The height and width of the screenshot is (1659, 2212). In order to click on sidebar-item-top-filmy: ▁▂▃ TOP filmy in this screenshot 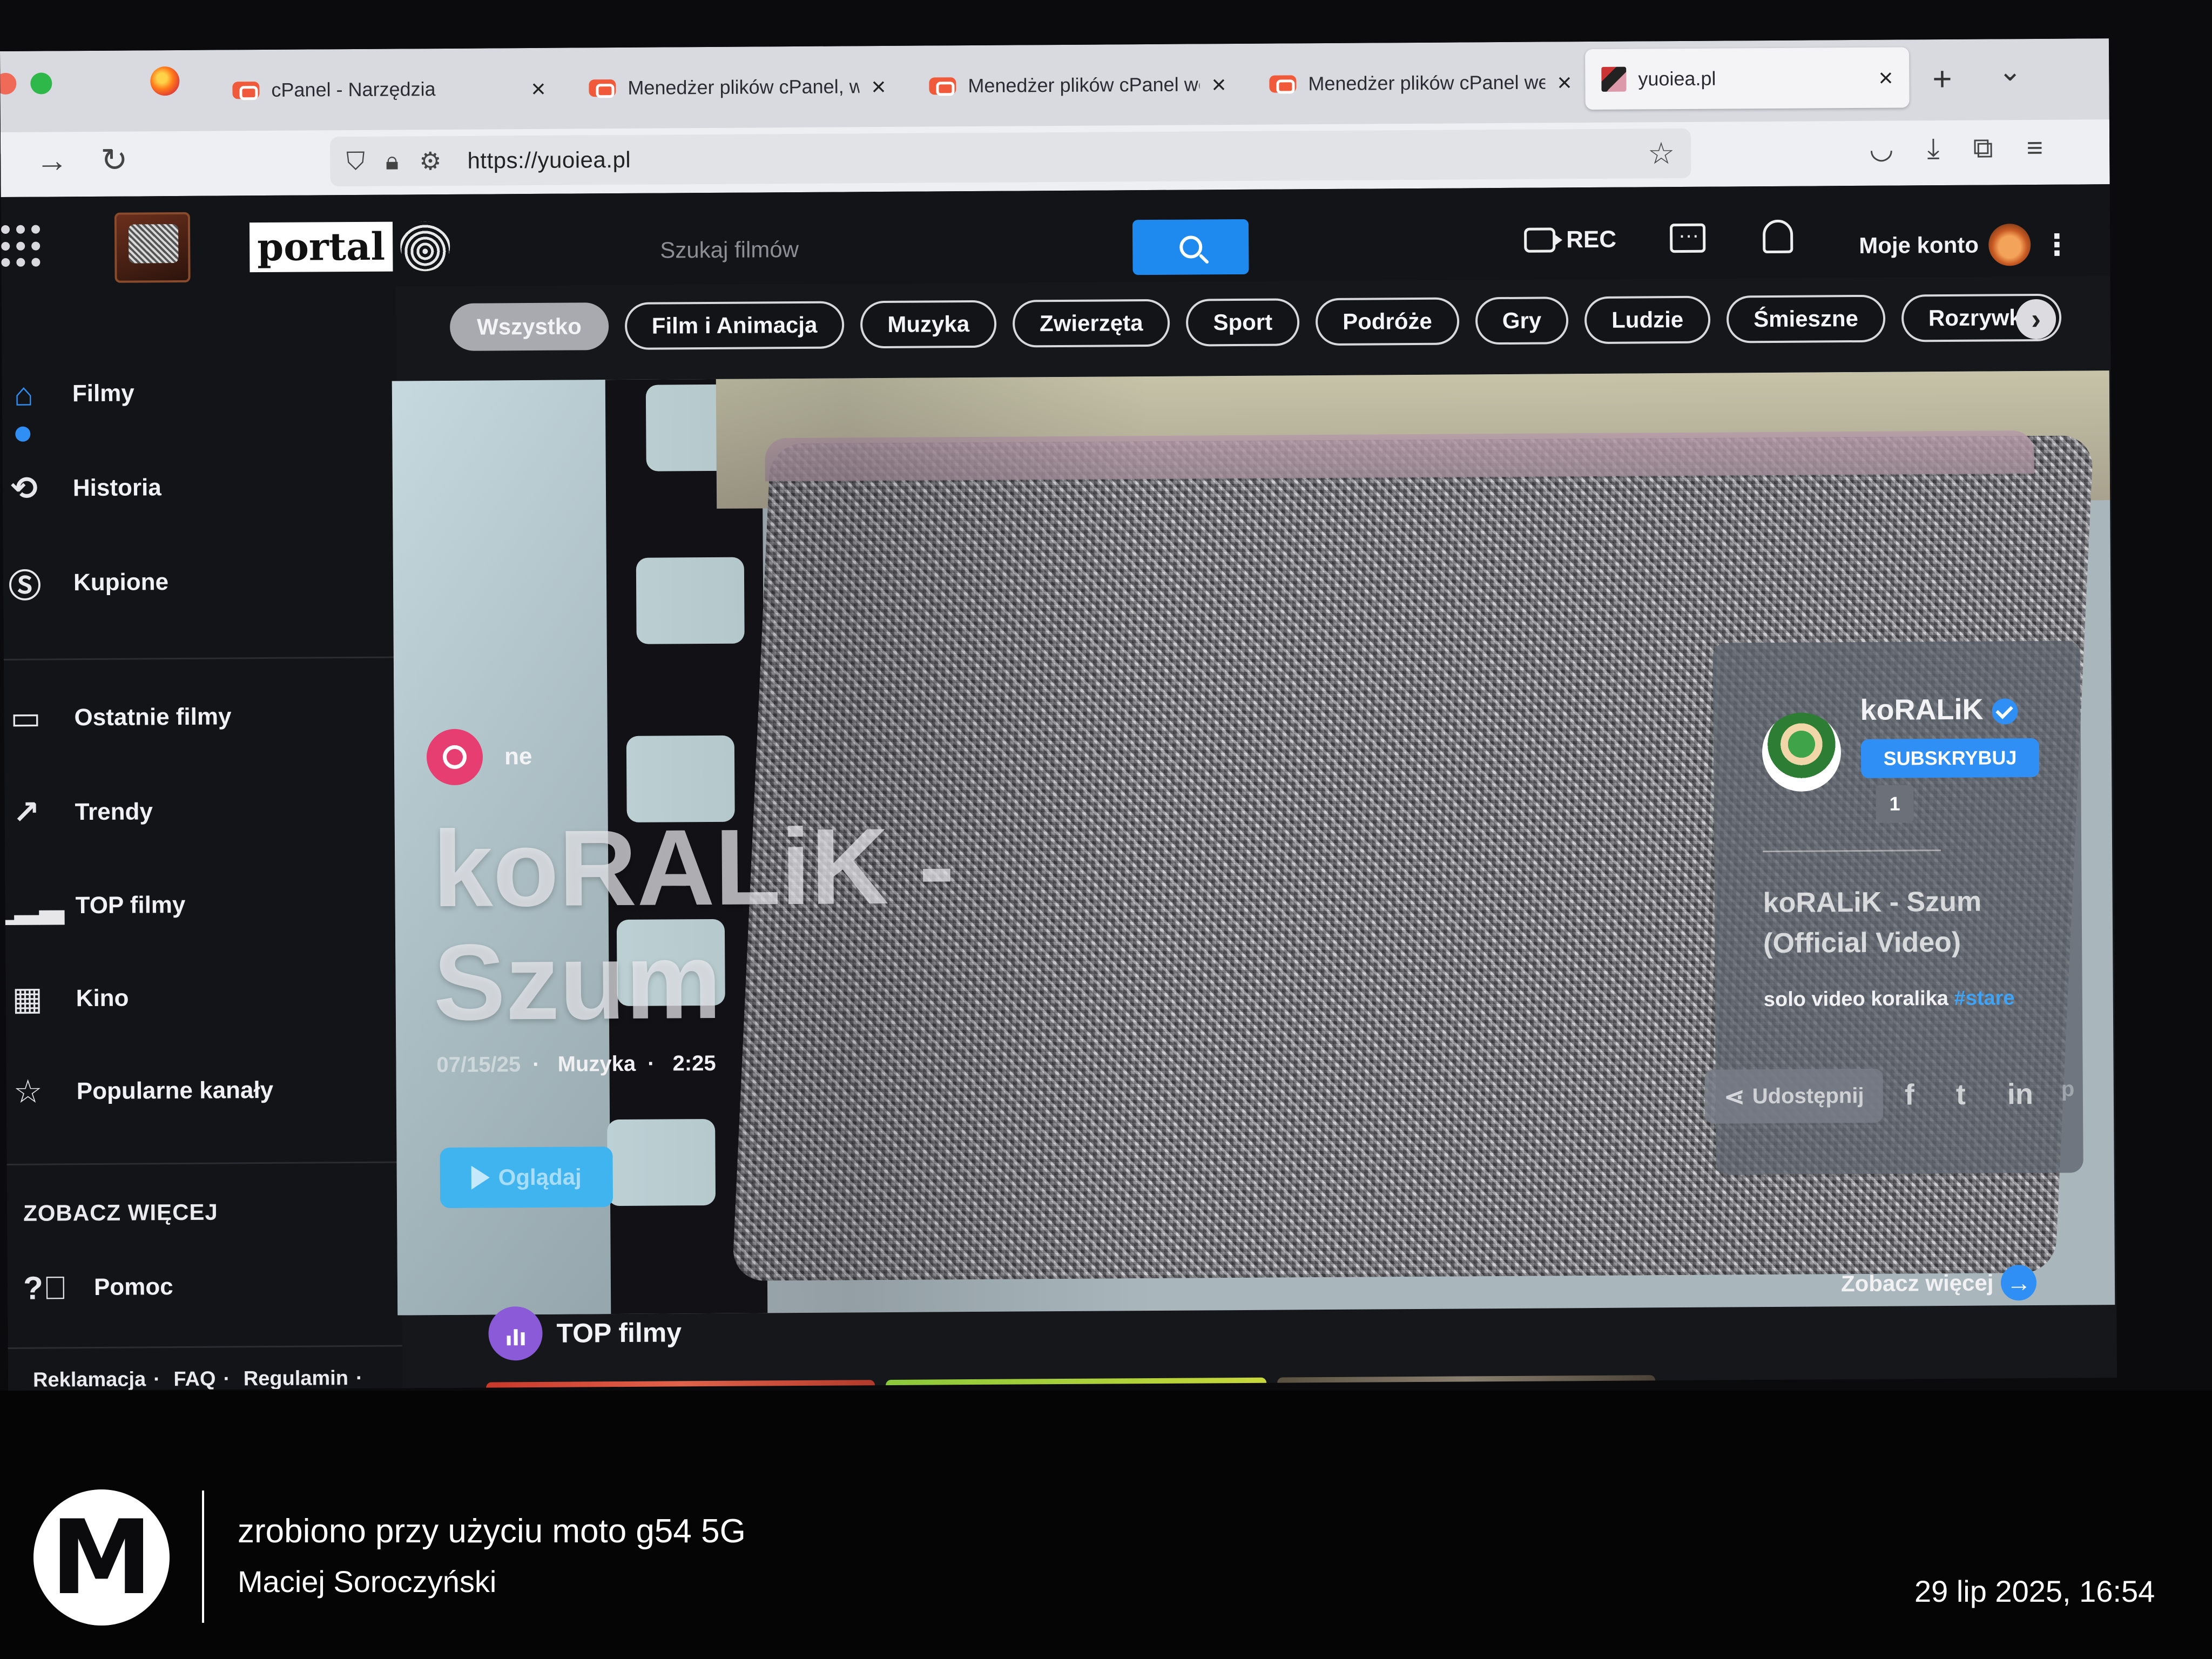, I will do `click(93, 905)`.